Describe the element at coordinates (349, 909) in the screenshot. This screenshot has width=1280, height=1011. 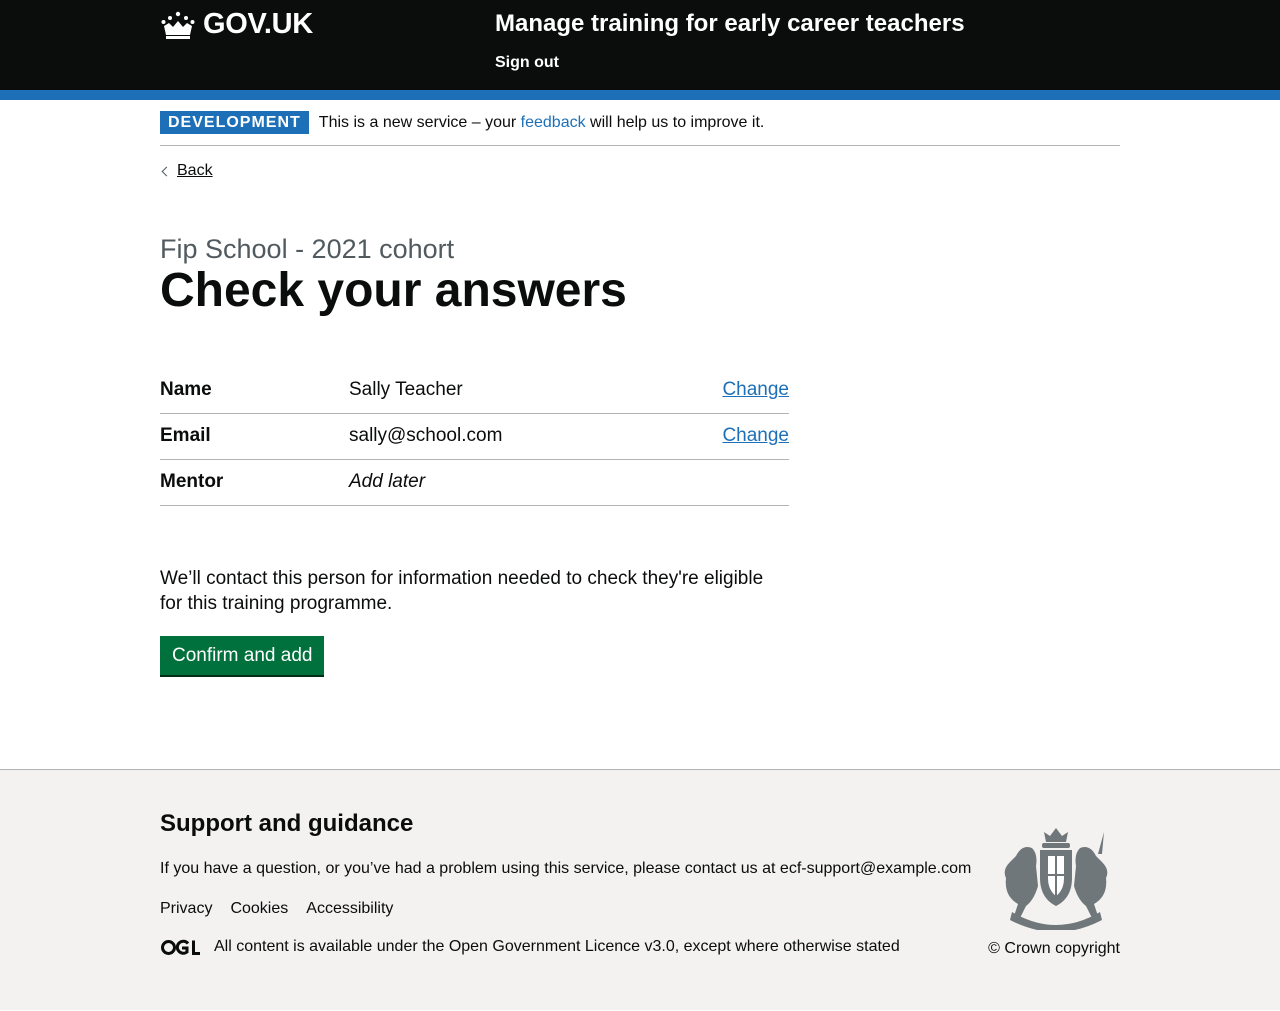
I see `accessibility-link: Accessibility` at that location.